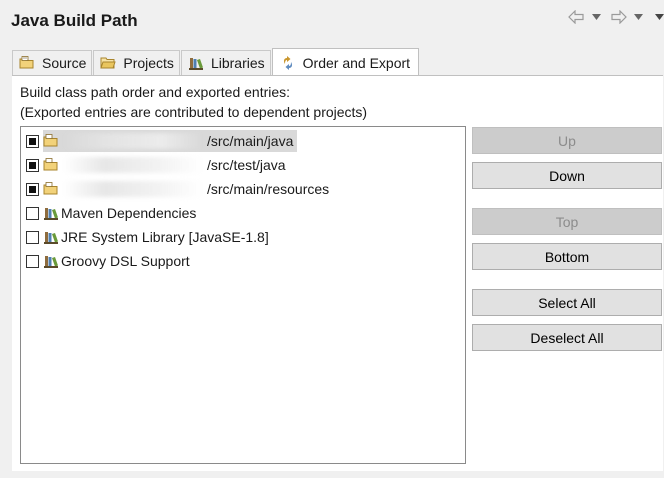  I want to click on list-item: Maven Dependencies, so click(113, 213).